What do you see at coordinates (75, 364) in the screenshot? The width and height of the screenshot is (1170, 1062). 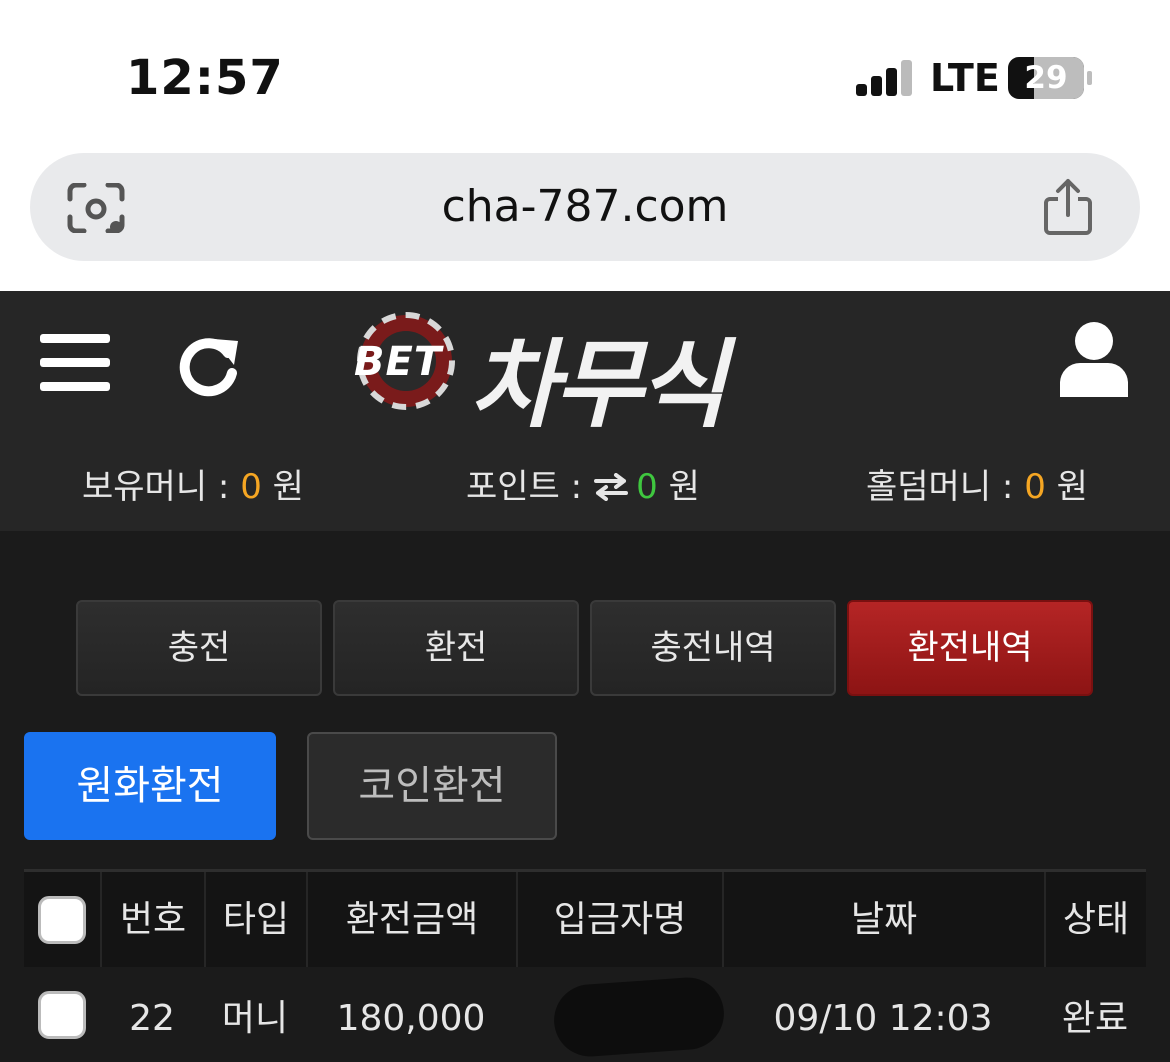 I see `hamburger-menu-icon` at bounding box center [75, 364].